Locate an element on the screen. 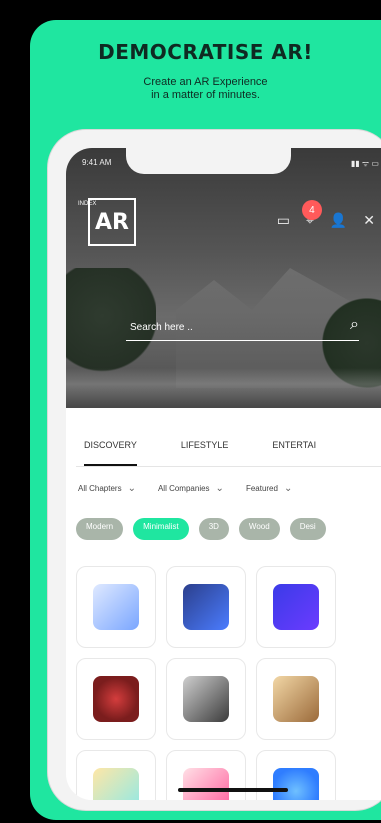 This screenshot has height=823, width=381. filter-companies: All Companies ⌄ is located at coordinates (191, 488).